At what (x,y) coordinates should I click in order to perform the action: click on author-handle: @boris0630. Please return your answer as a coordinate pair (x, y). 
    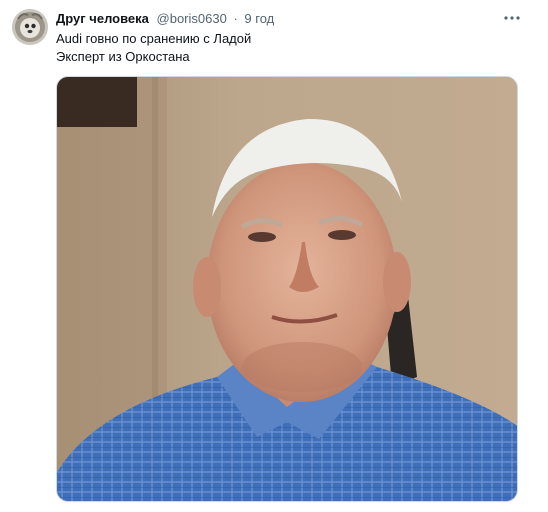
    Looking at the image, I should click on (192, 18).